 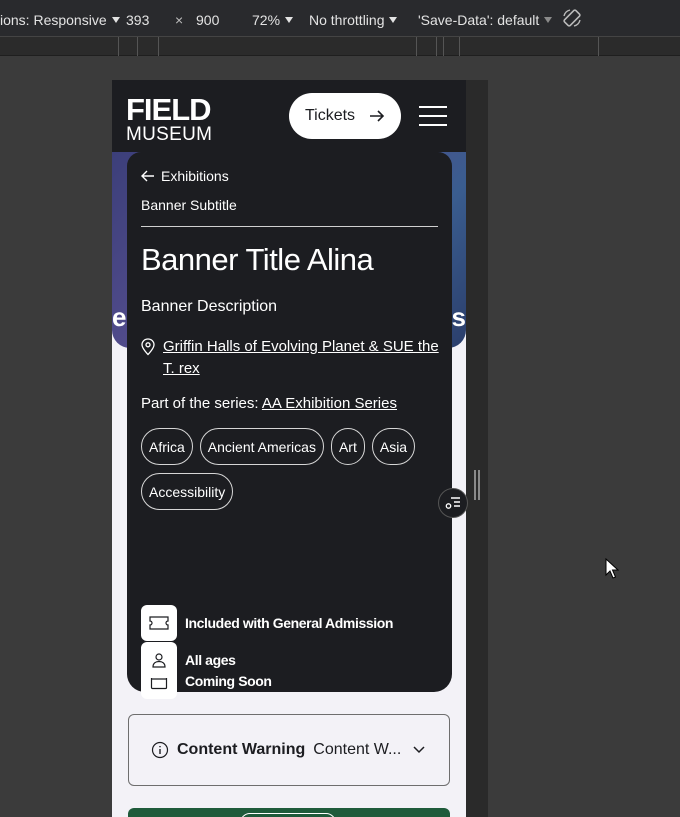 I want to click on green-section, so click(x=289, y=812).